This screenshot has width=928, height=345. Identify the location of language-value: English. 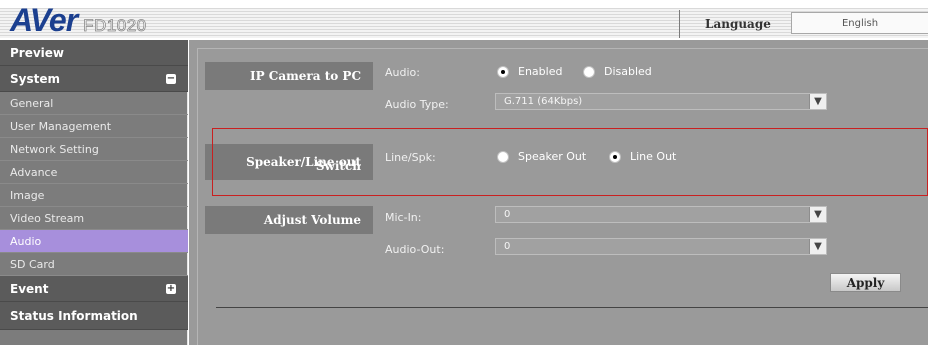
(860, 23).